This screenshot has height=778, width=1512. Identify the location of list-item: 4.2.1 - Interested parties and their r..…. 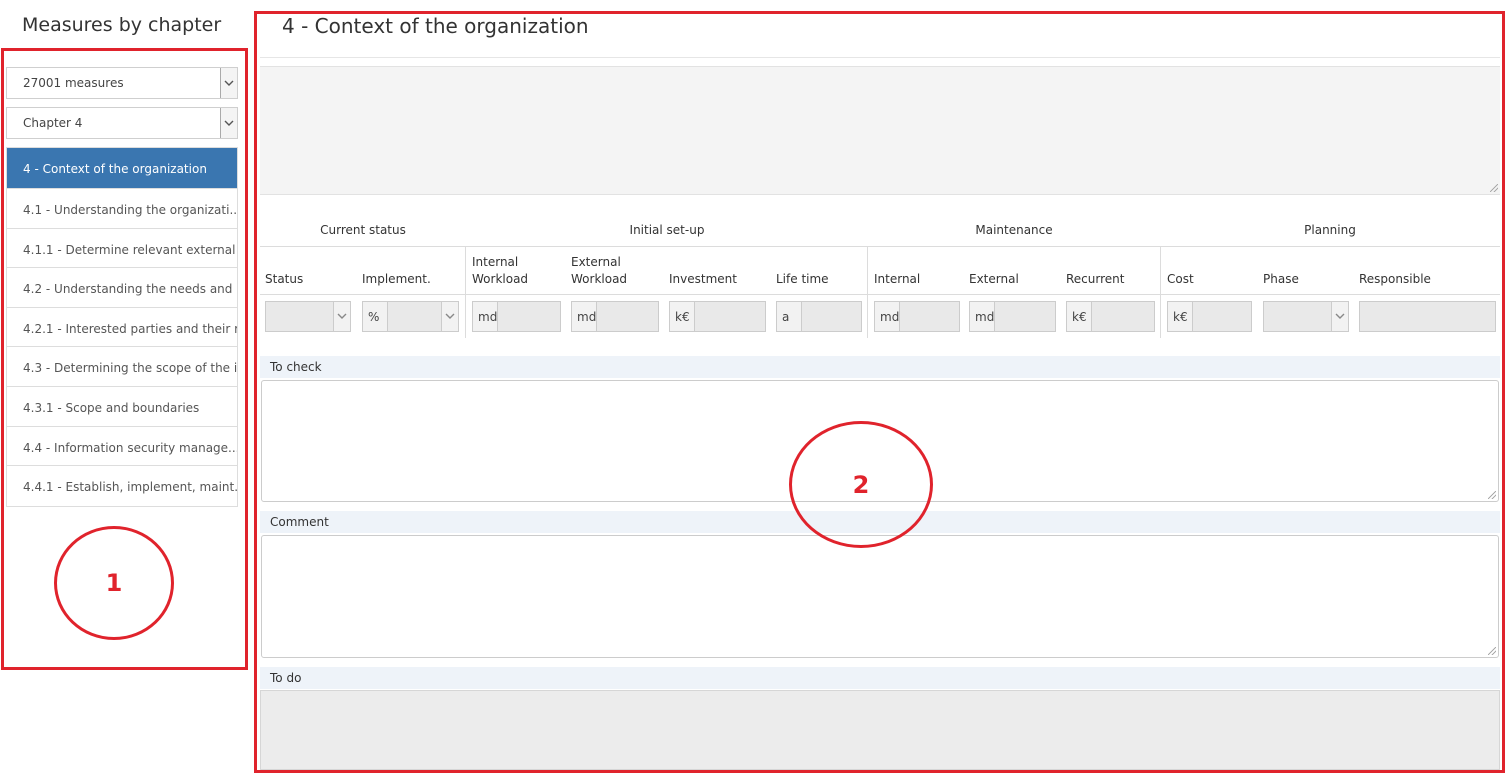
(122, 328).